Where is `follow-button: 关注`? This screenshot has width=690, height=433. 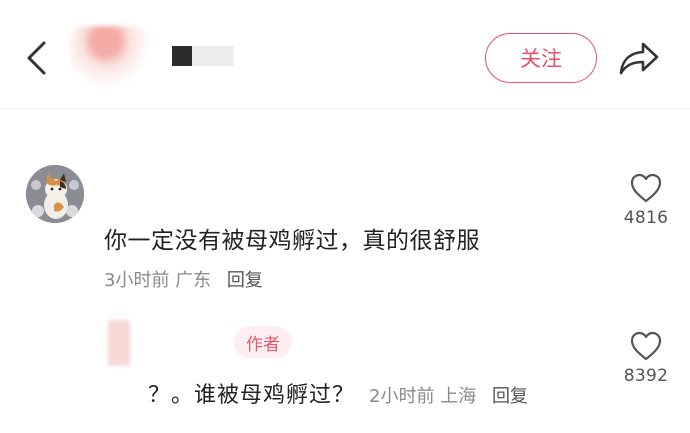
follow-button: 关注 is located at coordinates (541, 58).